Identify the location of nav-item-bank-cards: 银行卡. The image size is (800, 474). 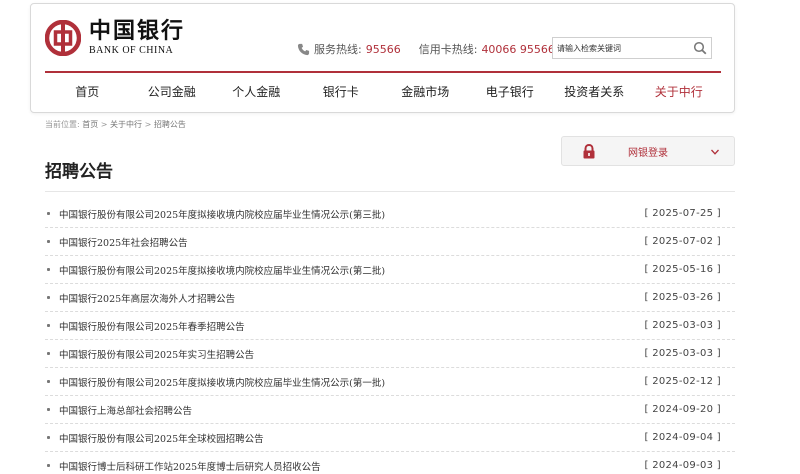
(341, 92).